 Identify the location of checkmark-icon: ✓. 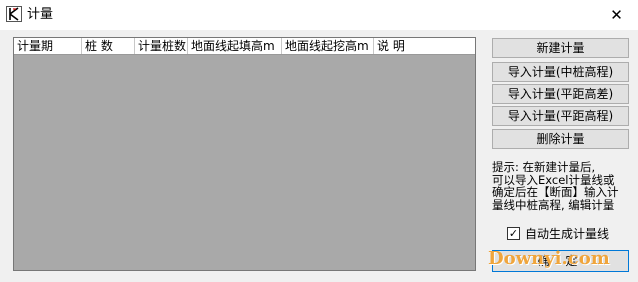
(513, 233).